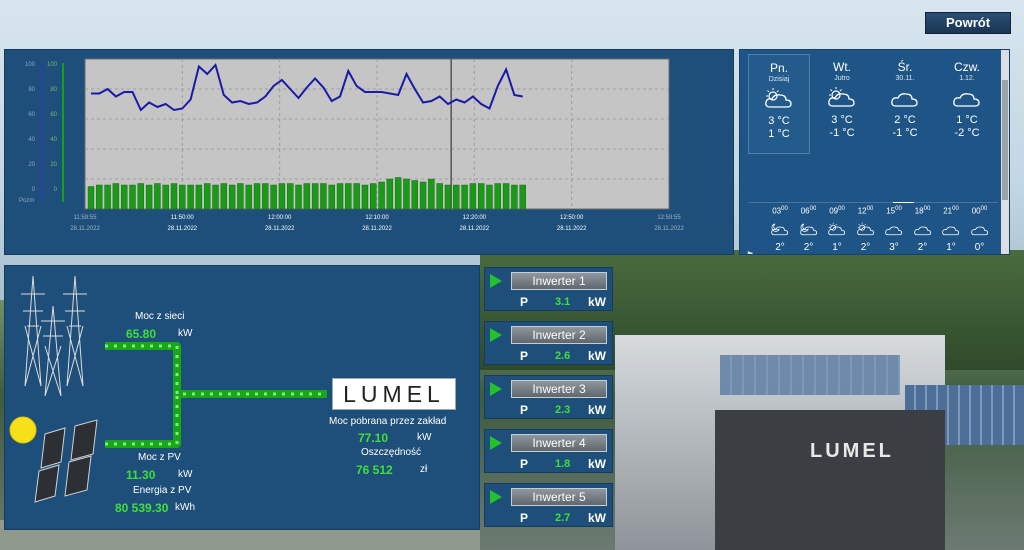  Describe the element at coordinates (951, 247) in the screenshot. I see `hour-temp: 1°` at that location.